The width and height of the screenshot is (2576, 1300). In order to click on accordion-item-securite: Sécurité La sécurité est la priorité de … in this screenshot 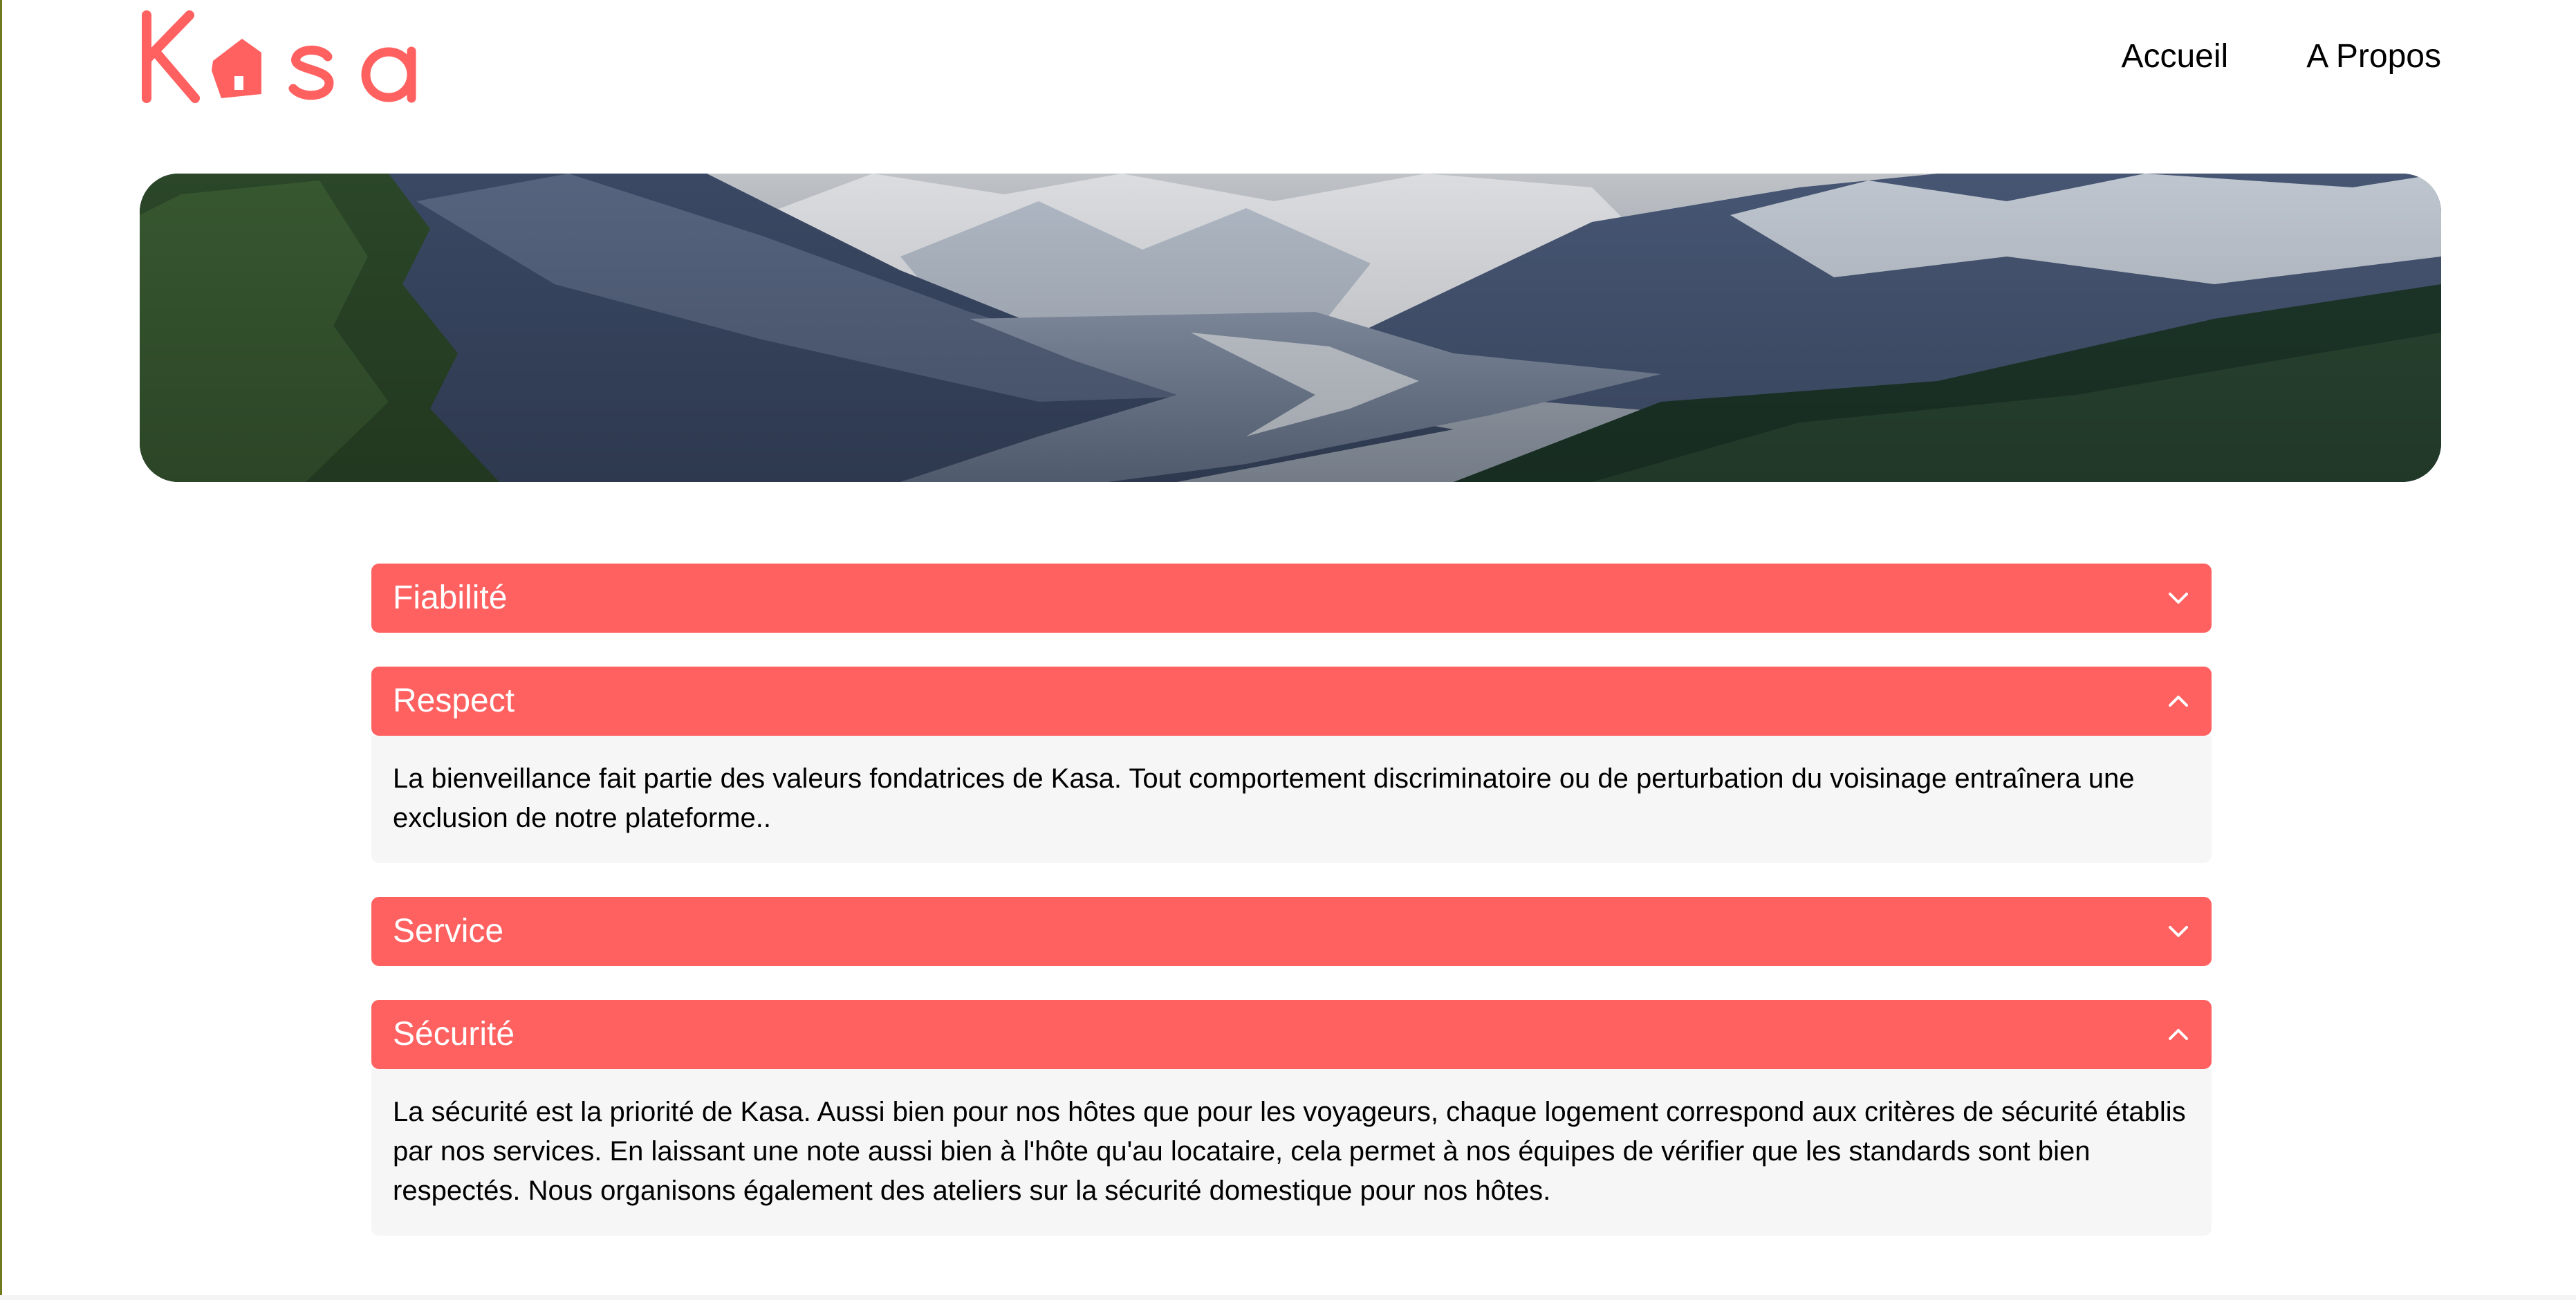, I will do `click(1292, 1118)`.